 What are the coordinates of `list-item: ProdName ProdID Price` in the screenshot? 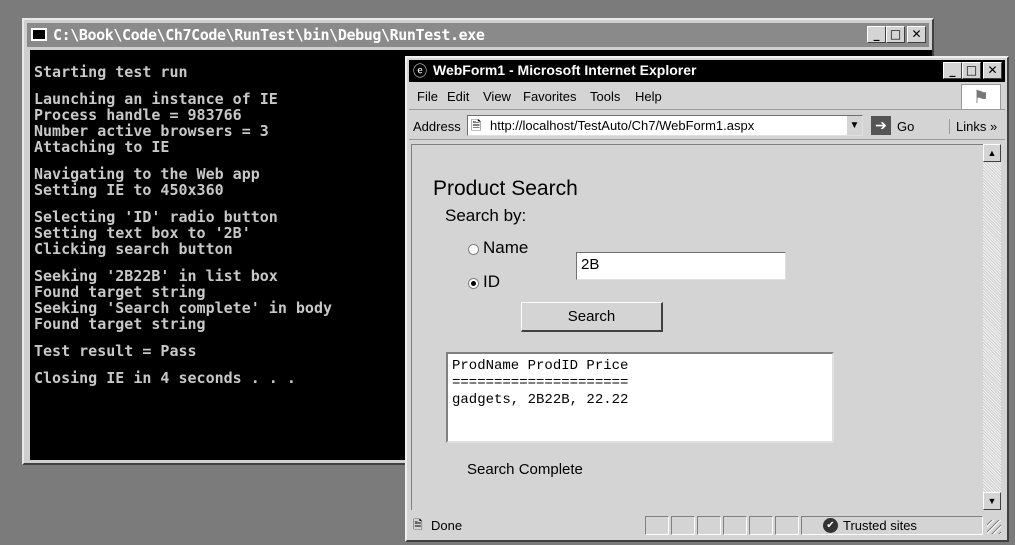 It's located at (640, 366).